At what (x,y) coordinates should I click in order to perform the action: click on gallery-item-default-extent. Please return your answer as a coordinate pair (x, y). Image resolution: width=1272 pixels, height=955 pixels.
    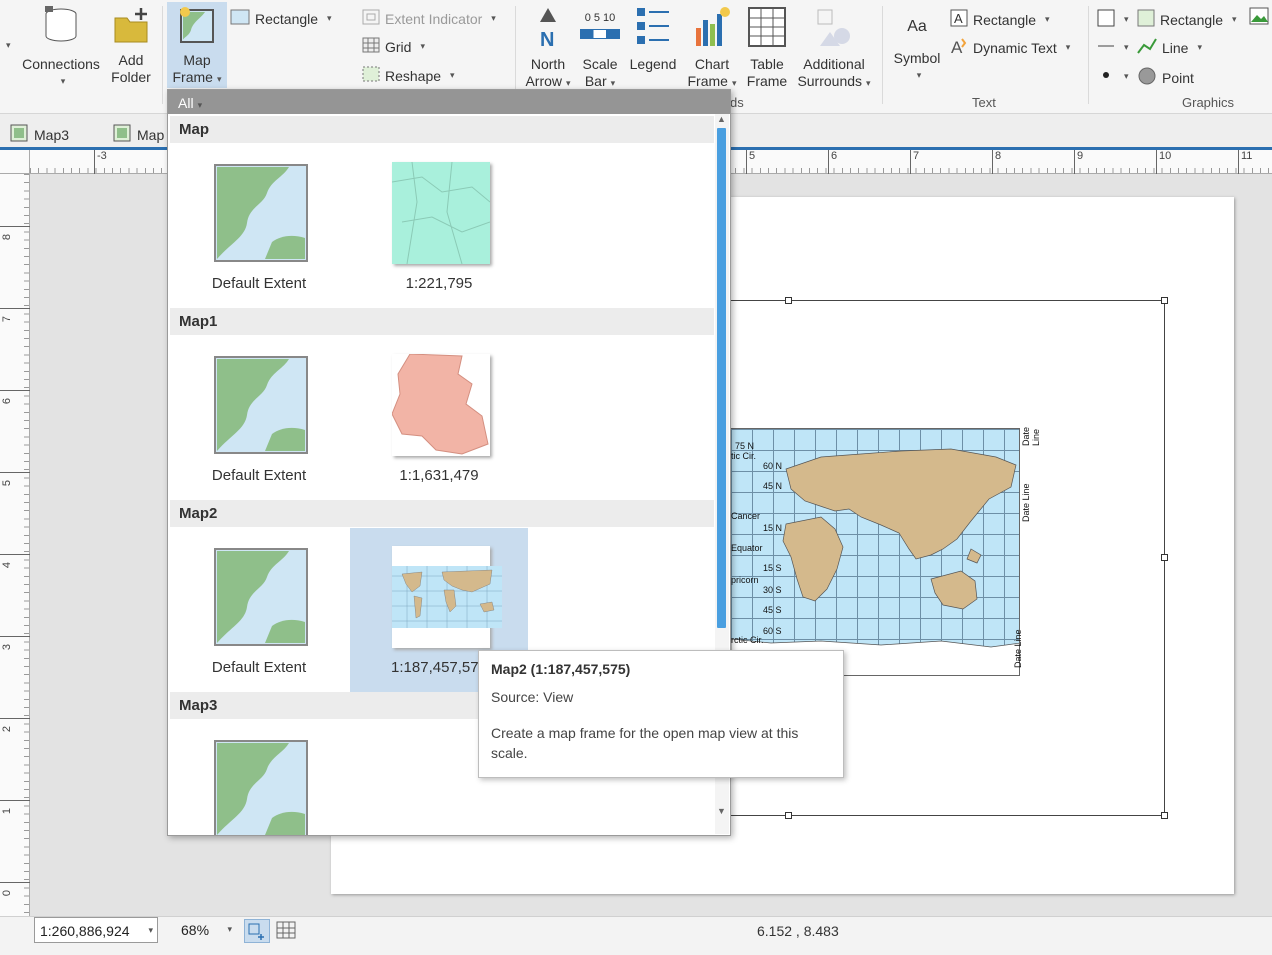
    Looking at the image, I should click on (259, 777).